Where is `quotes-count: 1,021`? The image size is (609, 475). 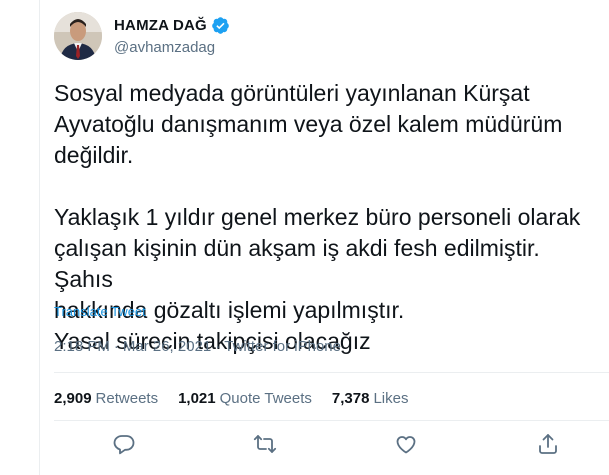 quotes-count: 1,021 is located at coordinates (197, 398).